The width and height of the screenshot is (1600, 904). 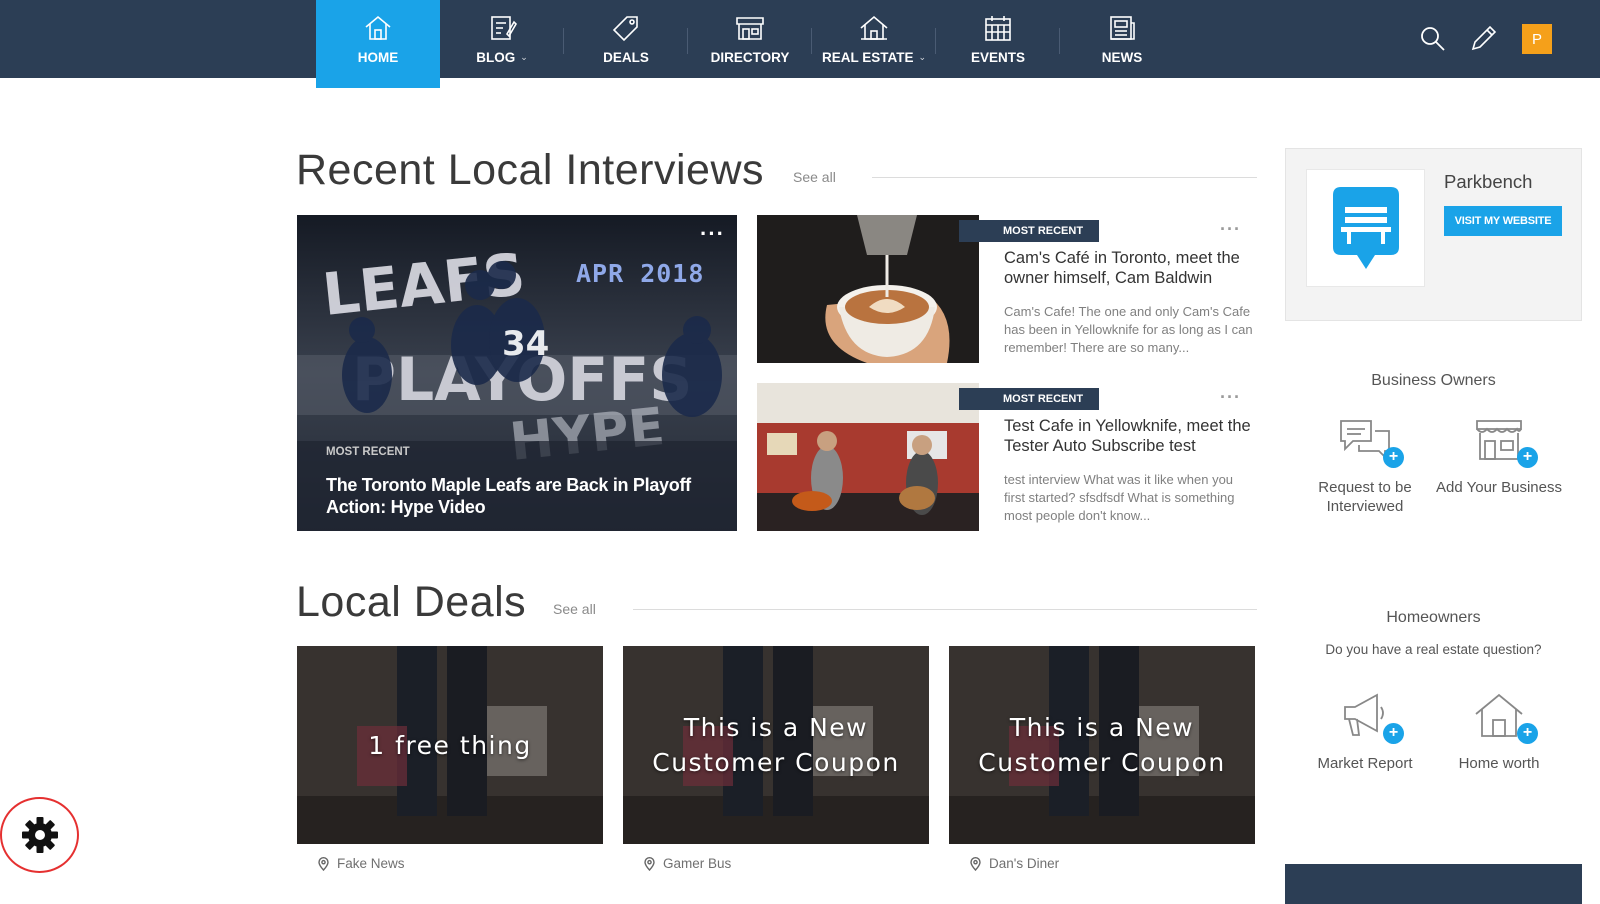 I want to click on pencil-icon, so click(x=1484, y=38).